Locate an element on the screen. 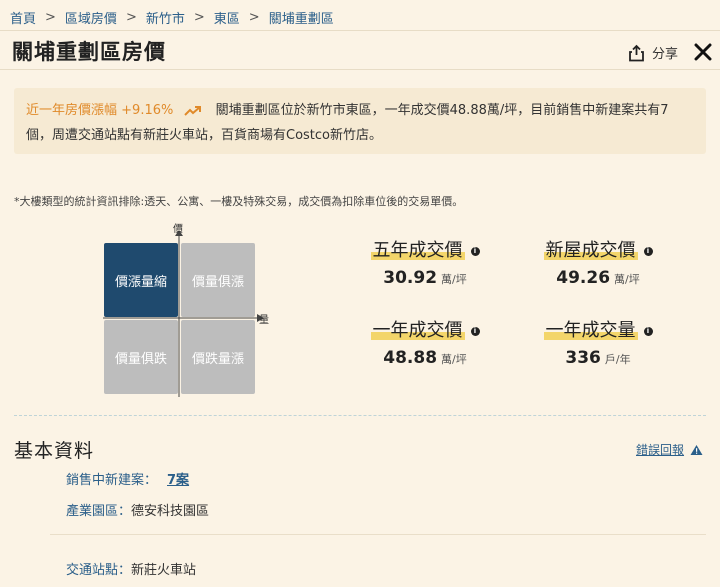 This screenshot has width=720, height=587. info-row-transit: 交通站點：新莊火車站 is located at coordinates (131, 568).